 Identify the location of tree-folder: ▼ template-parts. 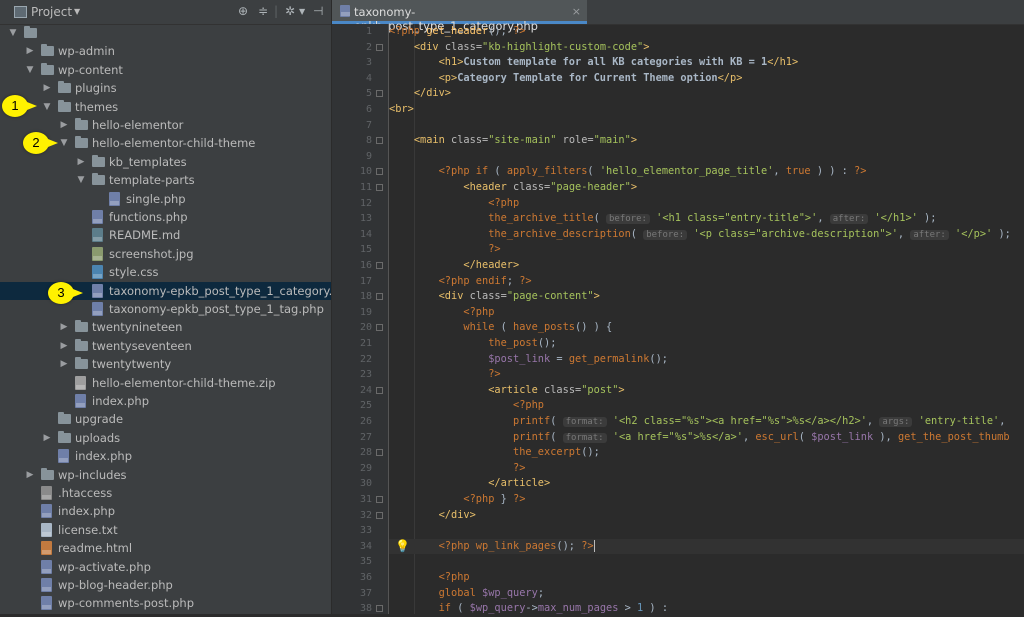
(165, 180).